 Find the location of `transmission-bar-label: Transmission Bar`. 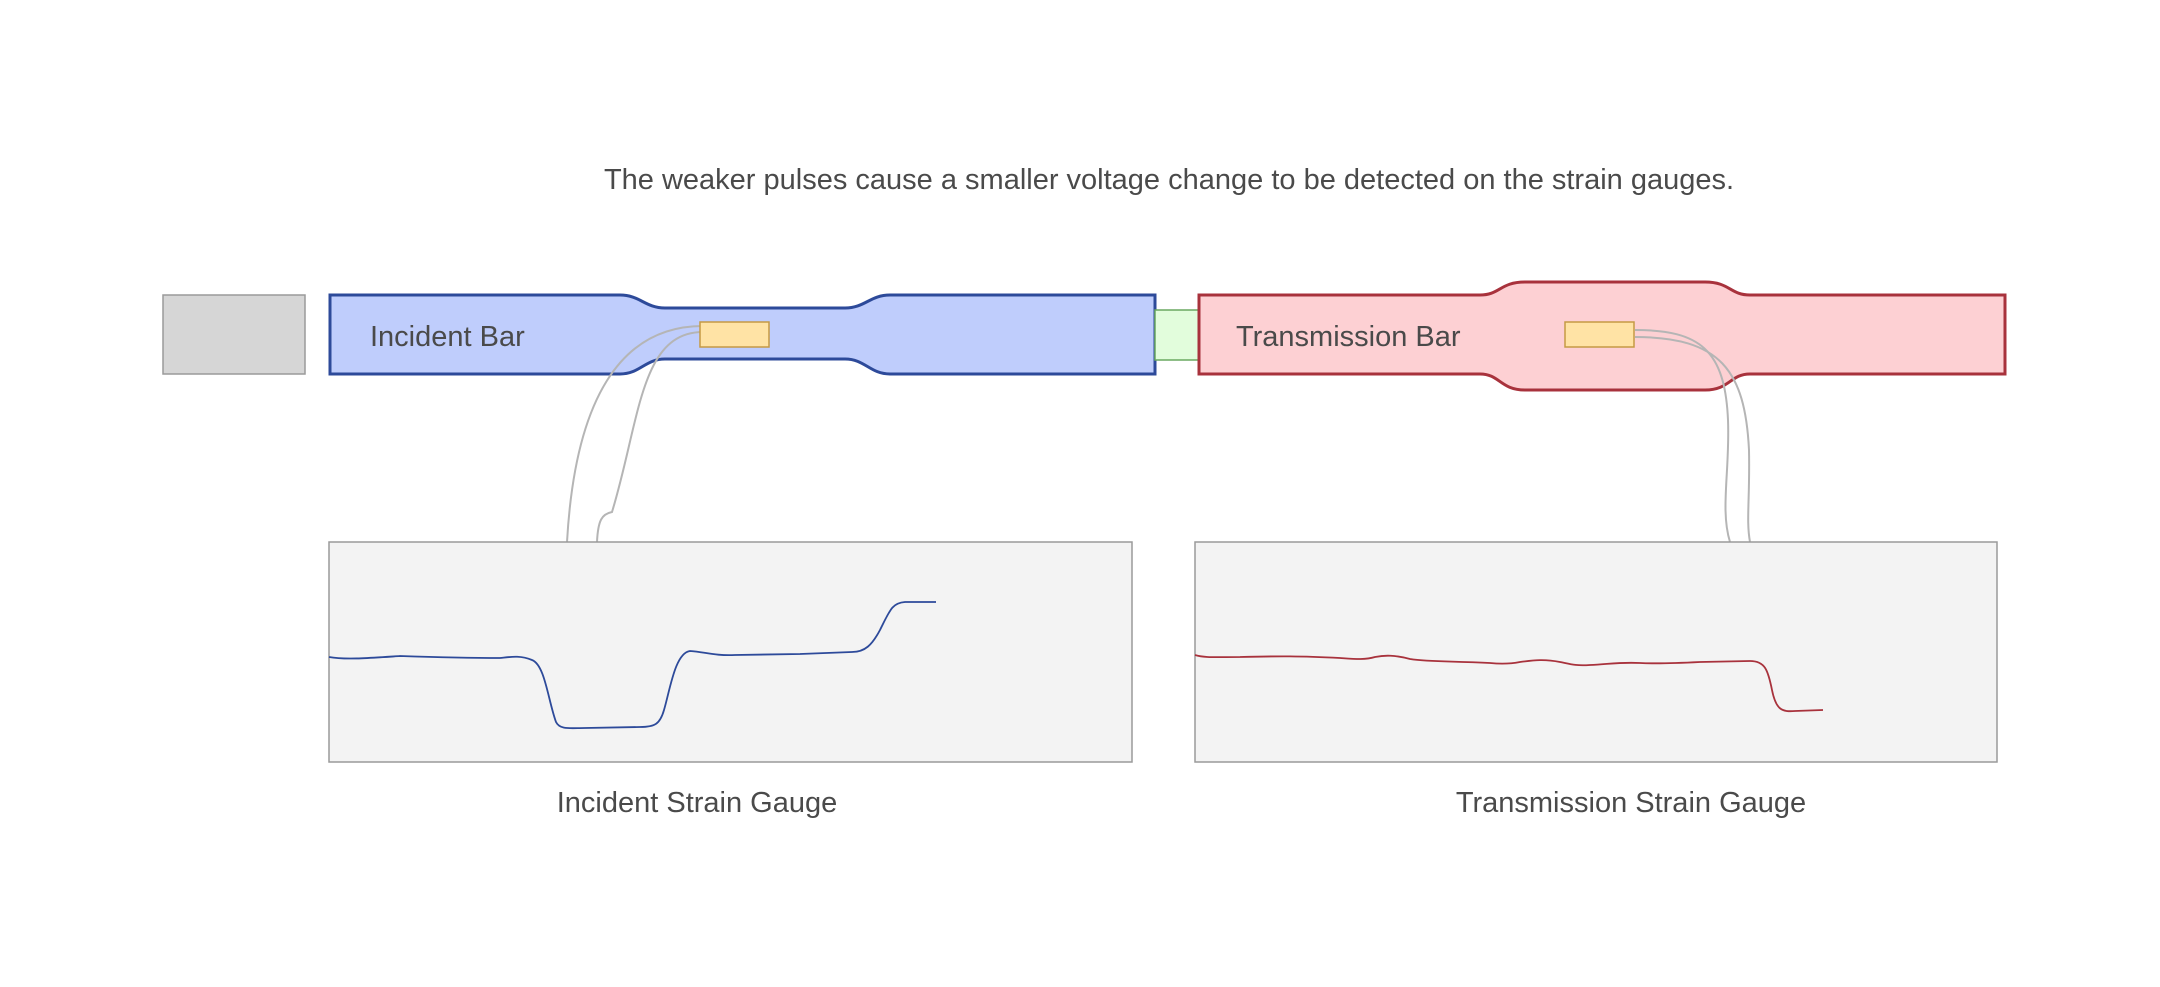

transmission-bar-label: Transmission Bar is located at coordinates (1348, 337).